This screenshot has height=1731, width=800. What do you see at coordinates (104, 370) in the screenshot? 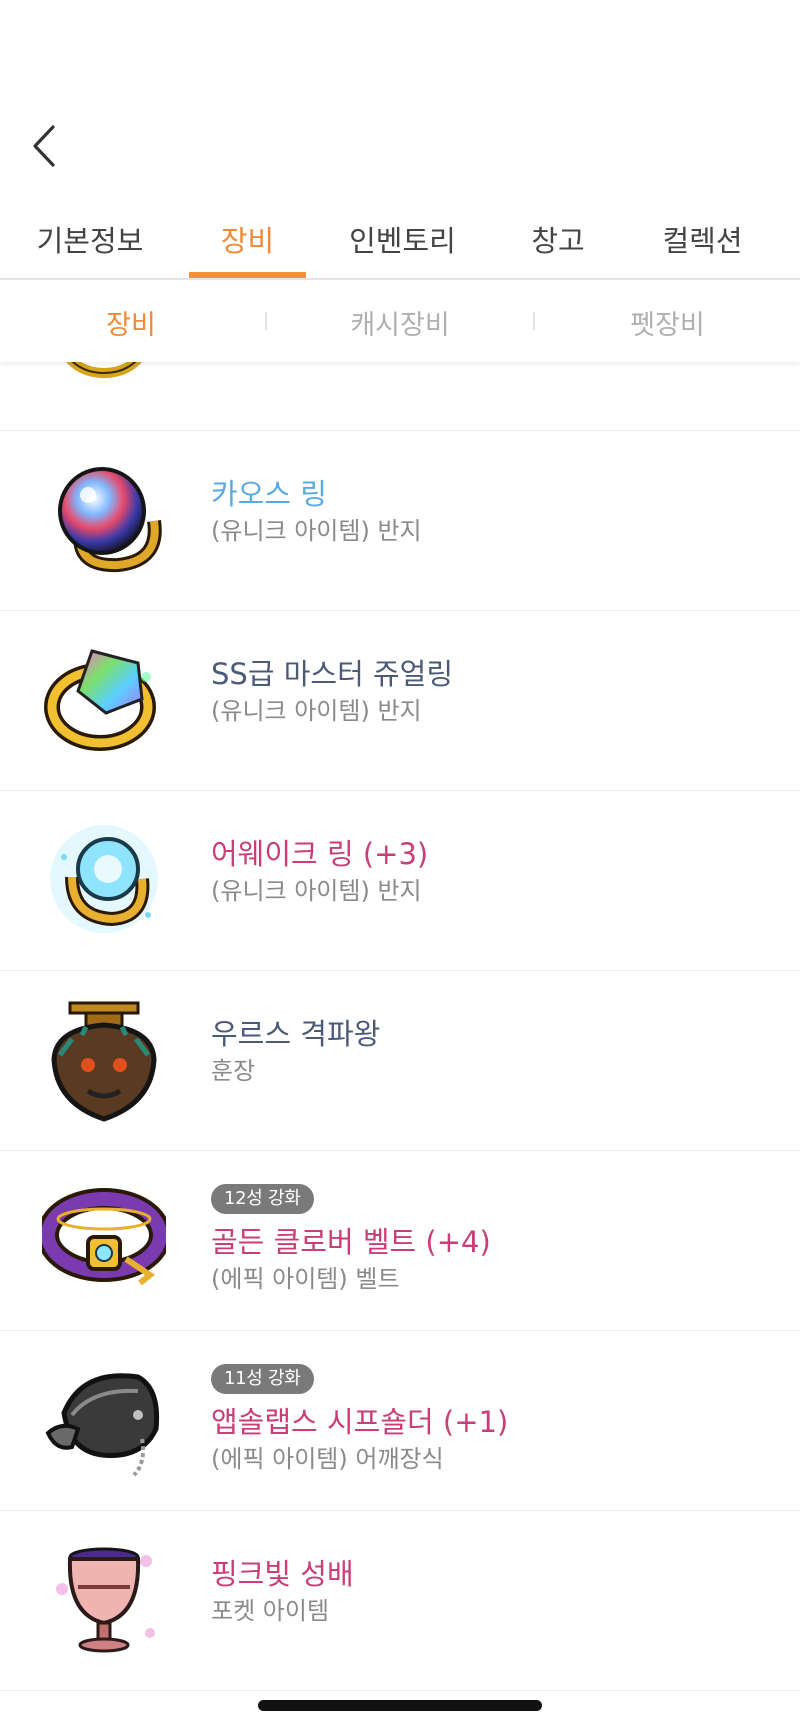
I see `ring-icon` at bounding box center [104, 370].